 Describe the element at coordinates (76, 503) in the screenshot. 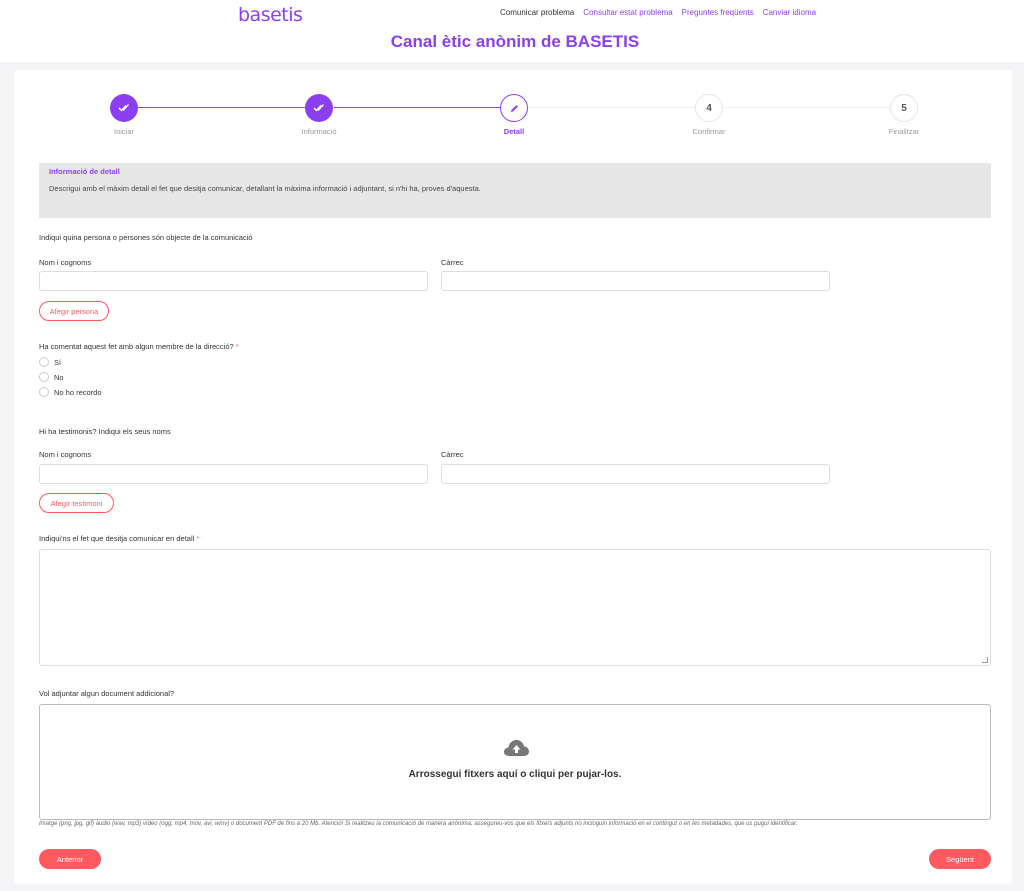

I see `add-witness-button: Afegir testimoni` at that location.